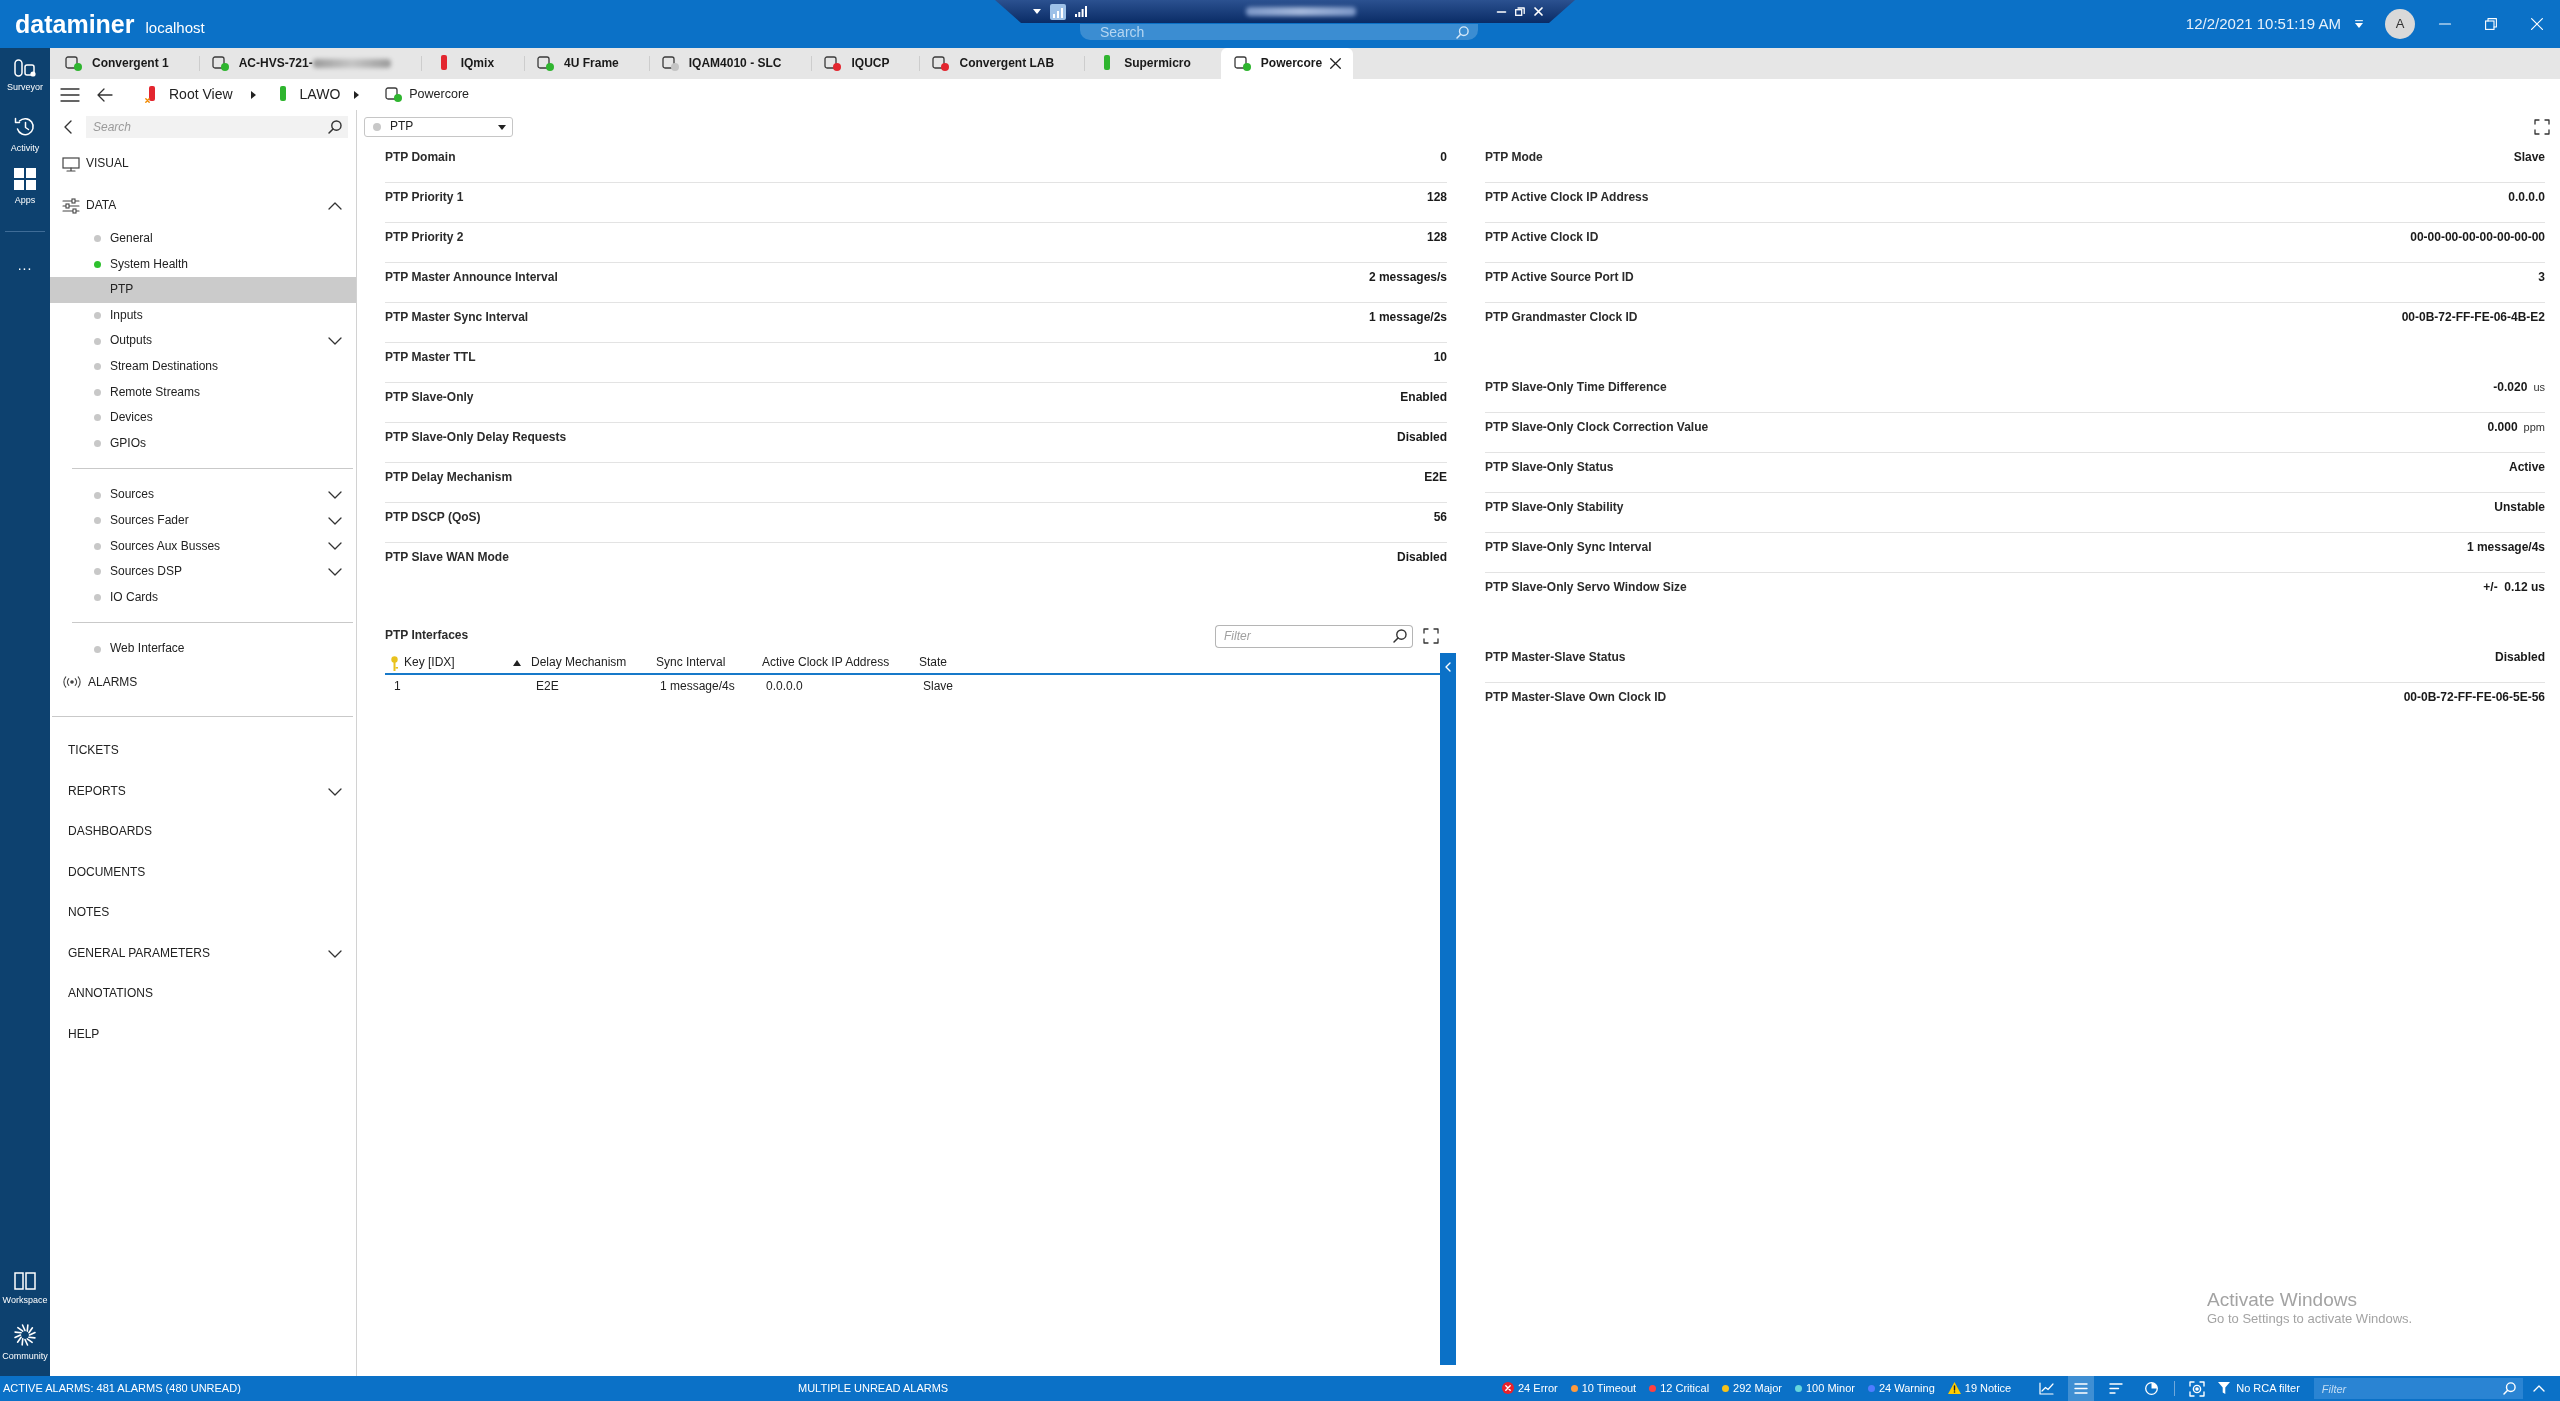 Image resolution: width=2560 pixels, height=1401 pixels. I want to click on alarm-counter: 10 Timeout, so click(1603, 1388).